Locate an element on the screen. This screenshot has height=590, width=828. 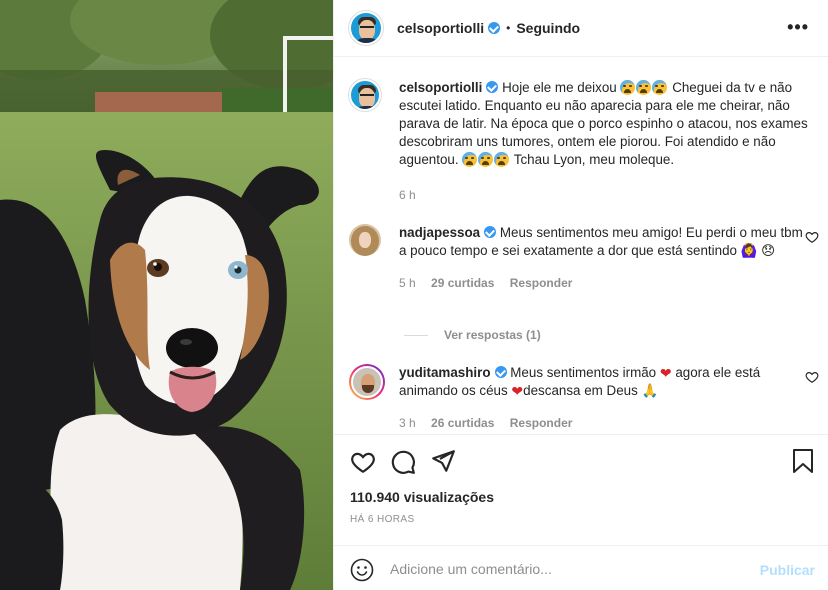
comment-likes: 26 curtidas is located at coordinates (462, 423).